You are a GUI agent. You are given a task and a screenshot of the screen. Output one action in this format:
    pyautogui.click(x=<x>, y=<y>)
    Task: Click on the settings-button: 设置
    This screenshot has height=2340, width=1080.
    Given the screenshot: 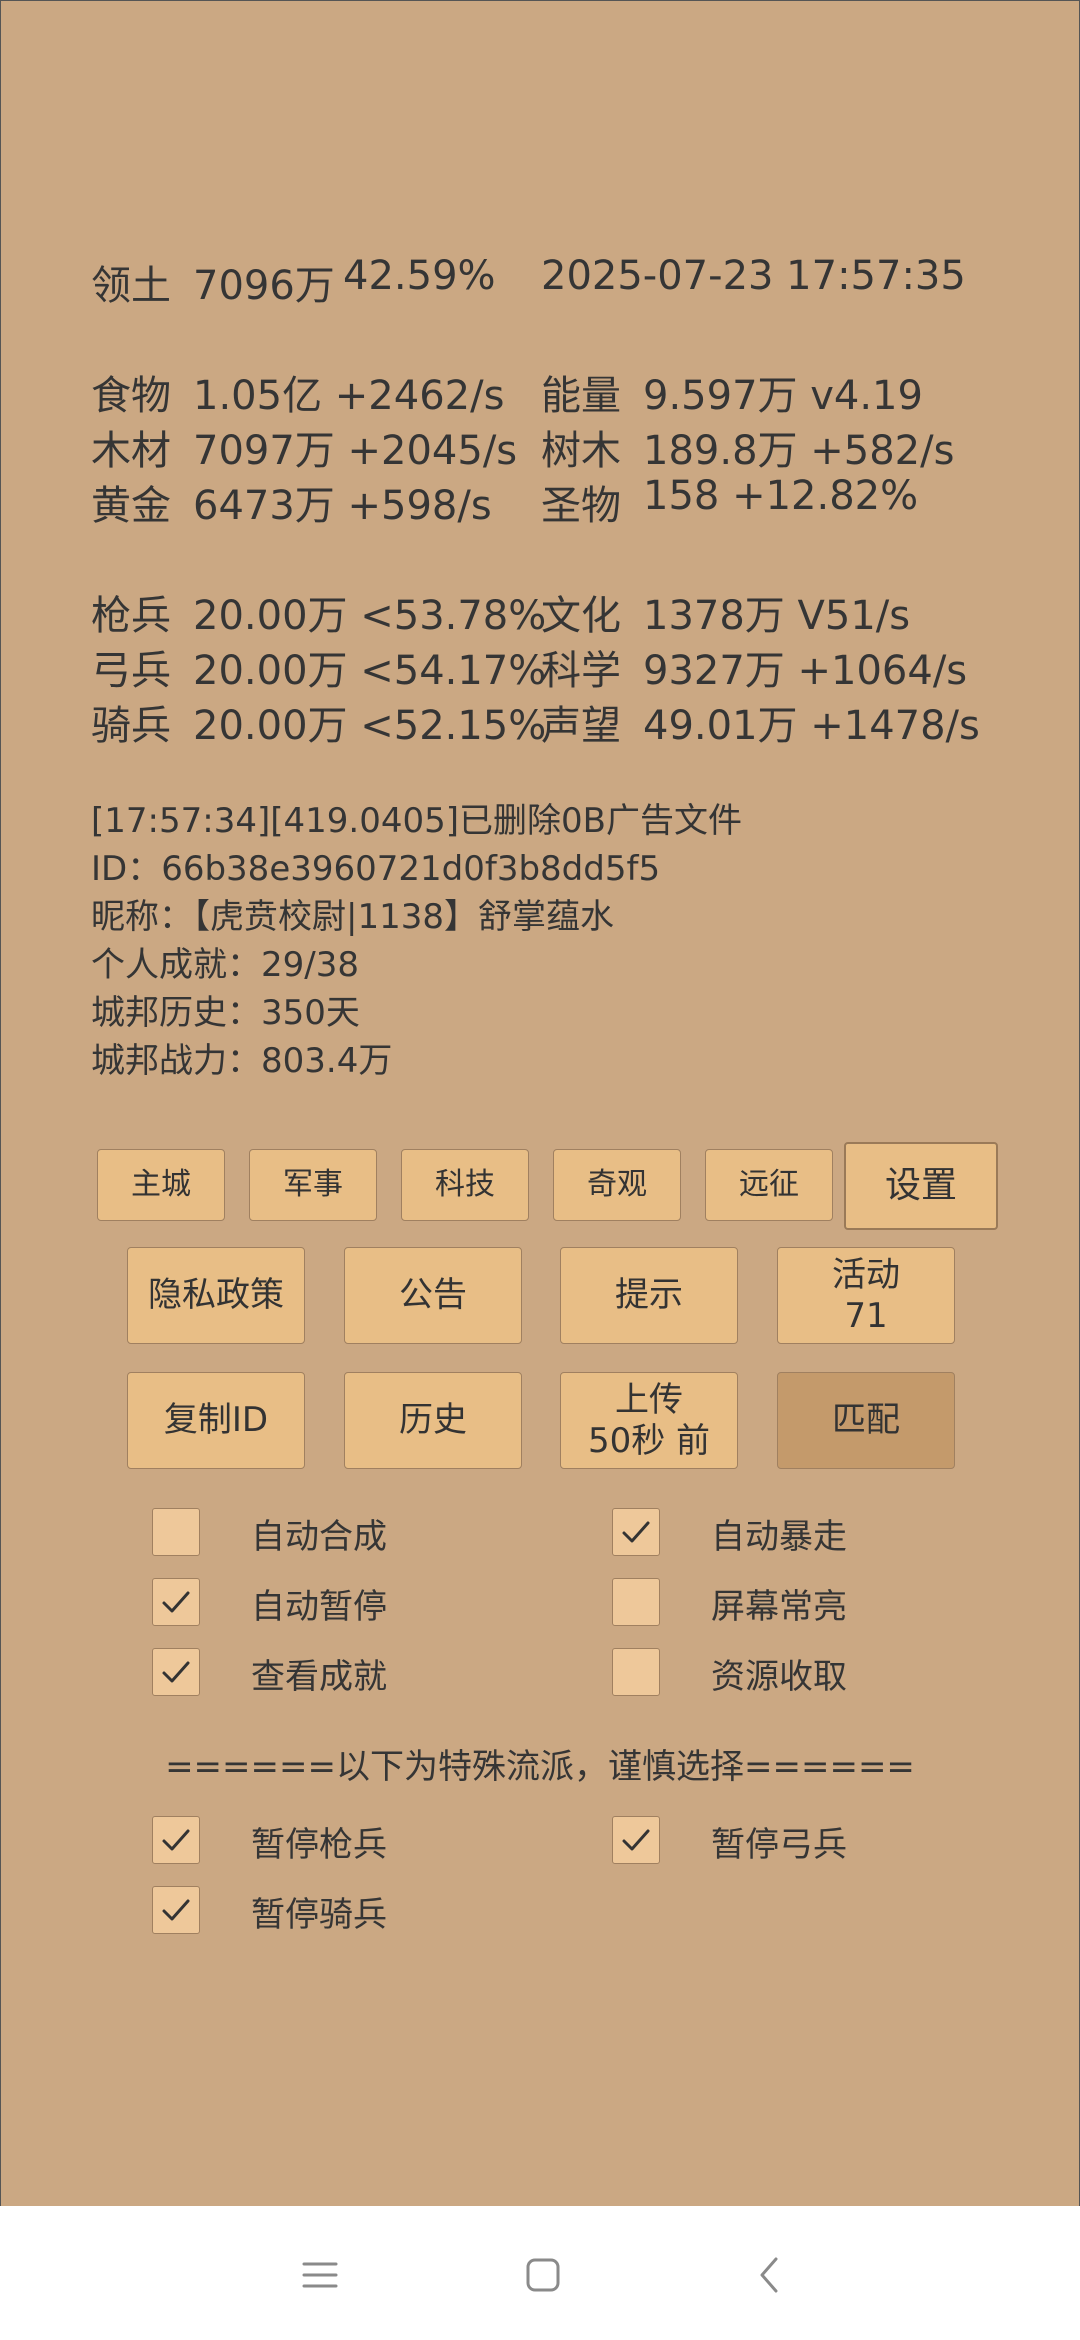 What is the action you would take?
    pyautogui.click(x=921, y=1186)
    